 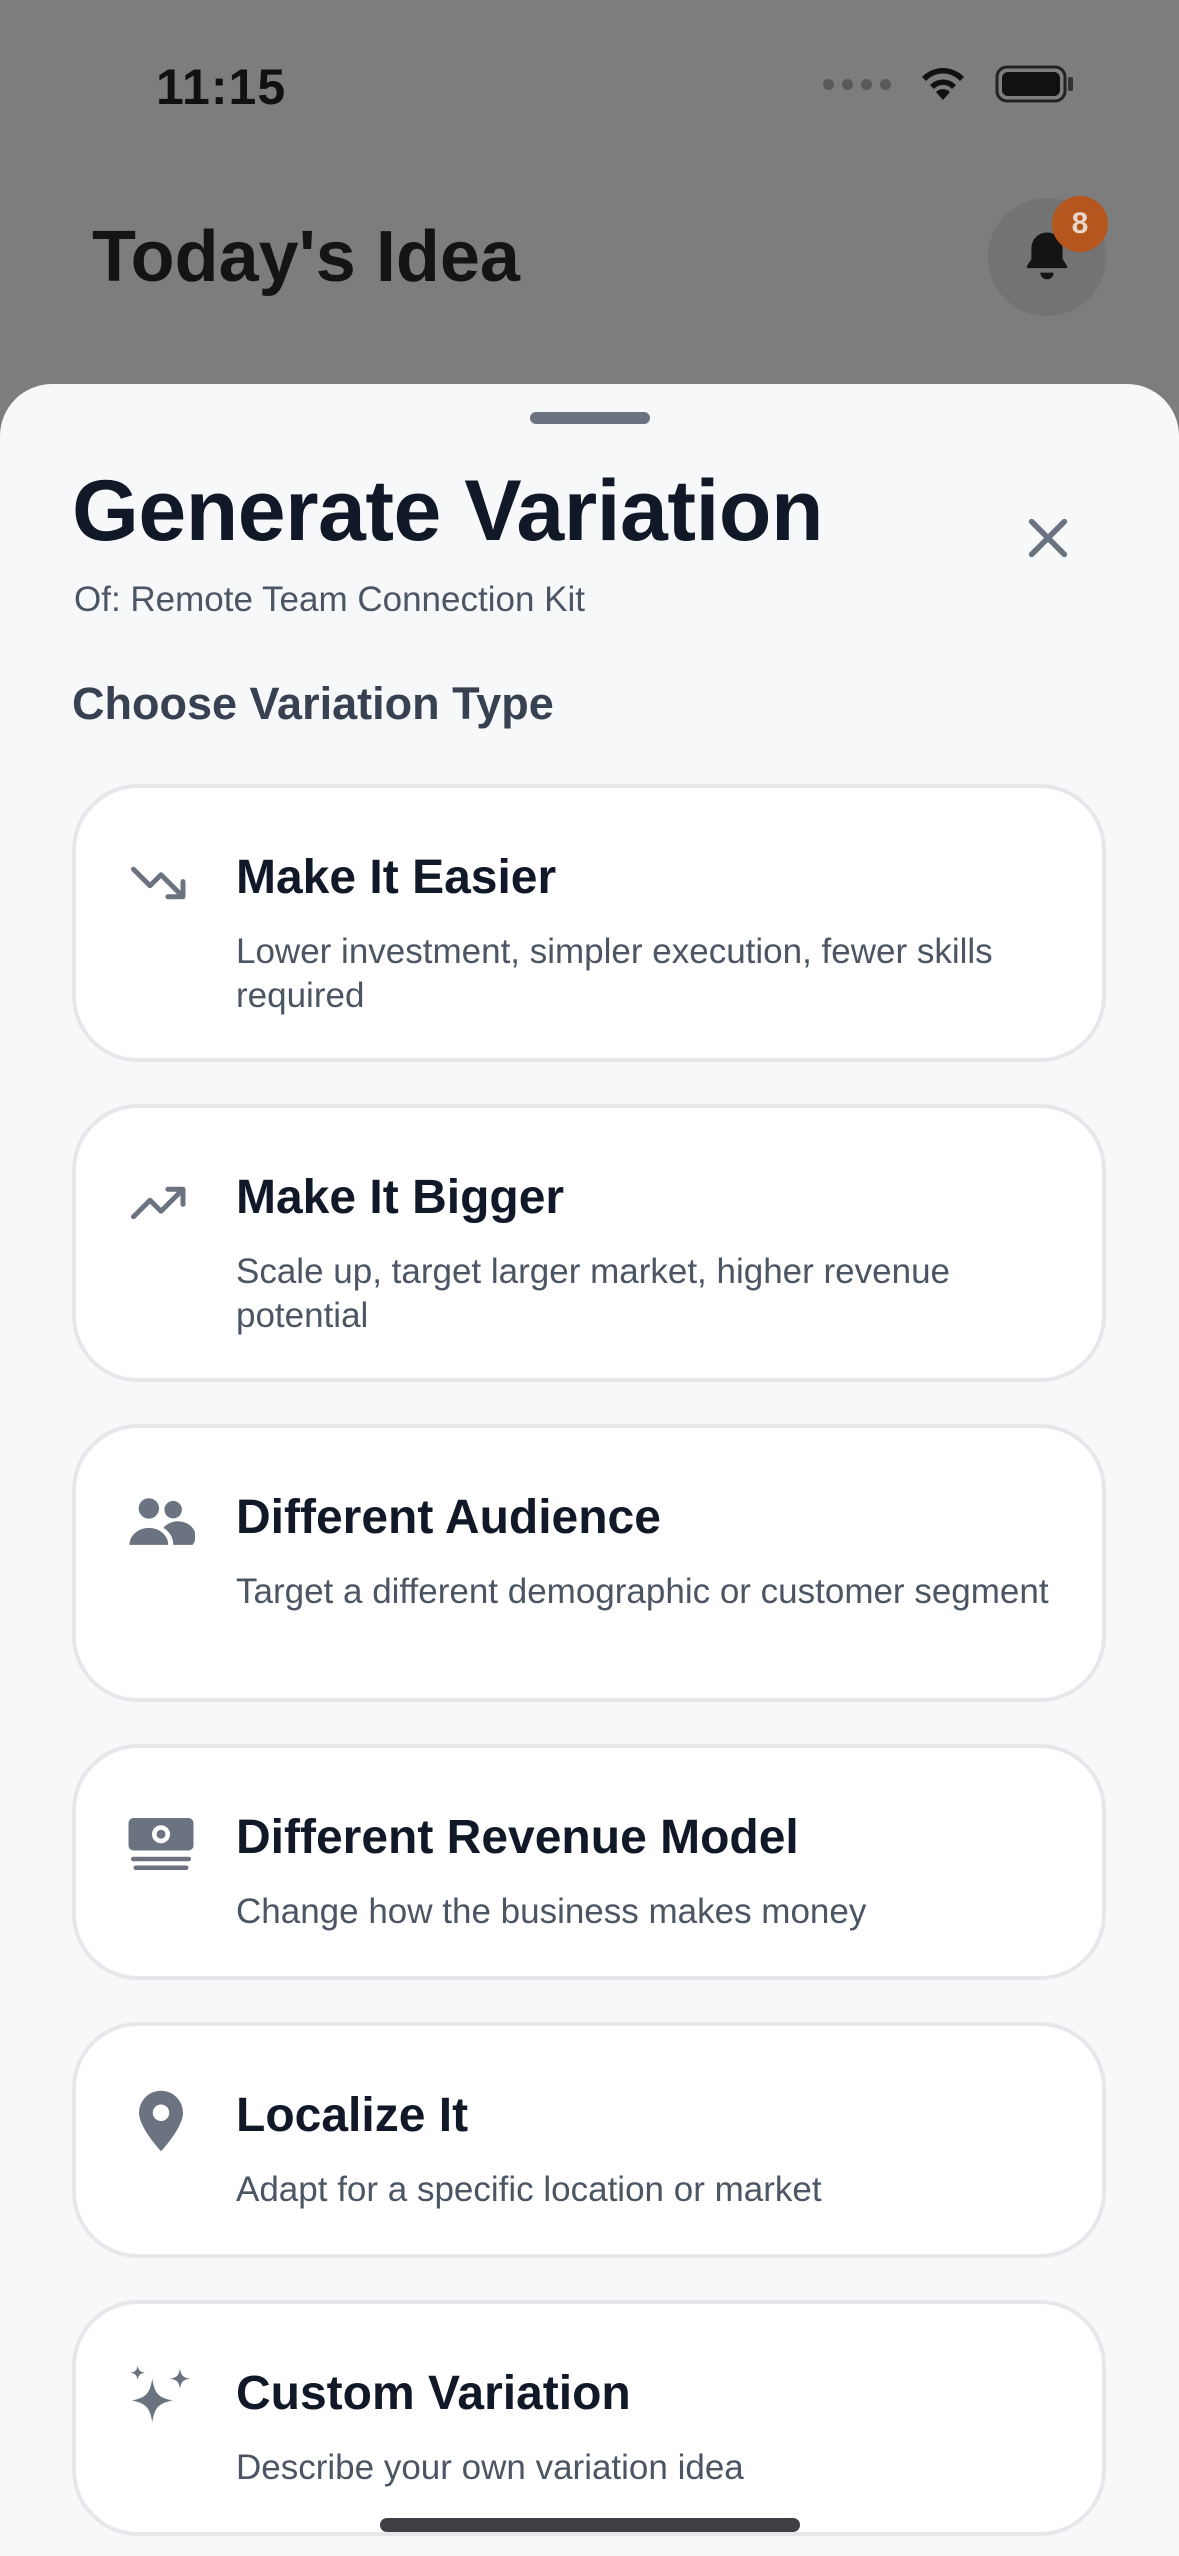 I want to click on sheet-title: Generate Variation, so click(x=447, y=511).